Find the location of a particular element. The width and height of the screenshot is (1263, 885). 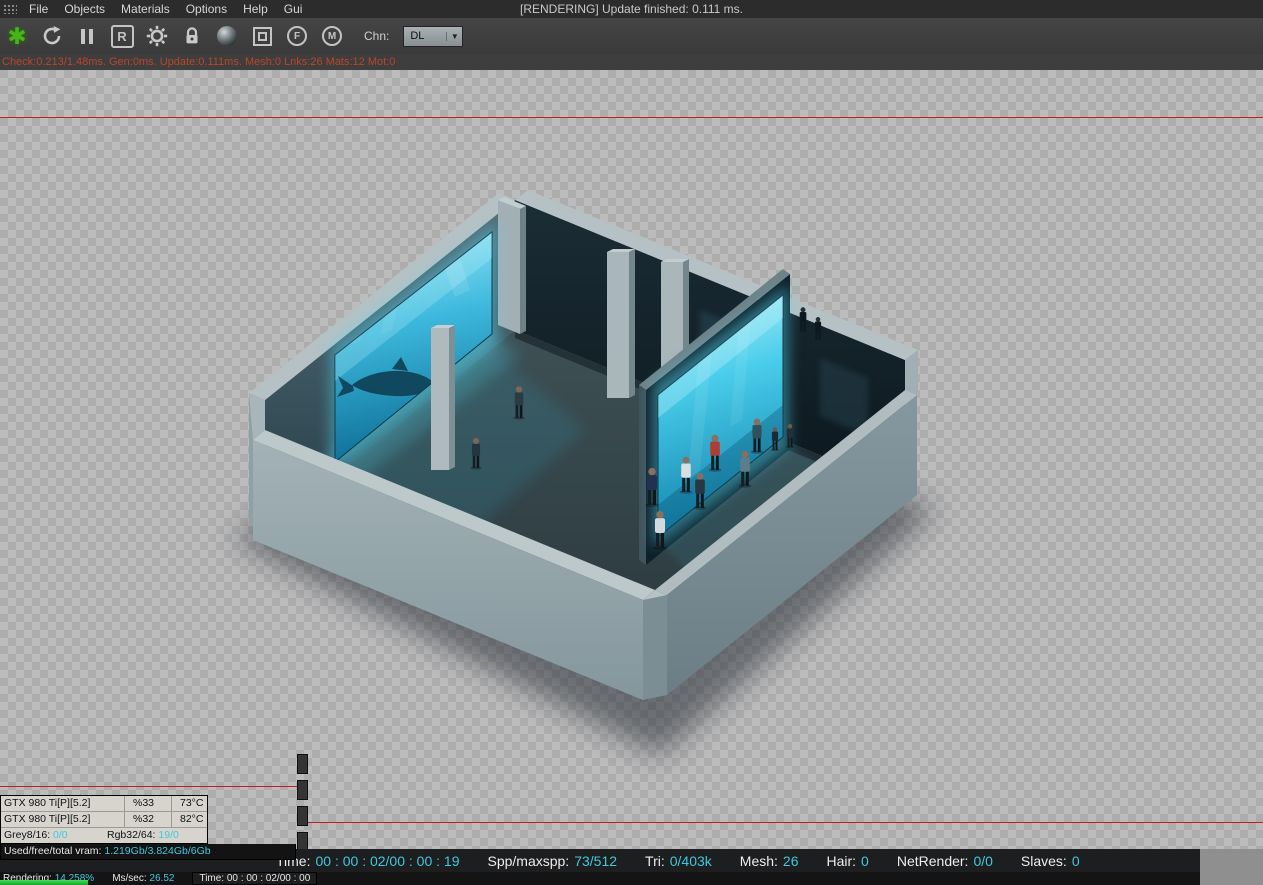

material-sphere-icon is located at coordinates (227, 36).